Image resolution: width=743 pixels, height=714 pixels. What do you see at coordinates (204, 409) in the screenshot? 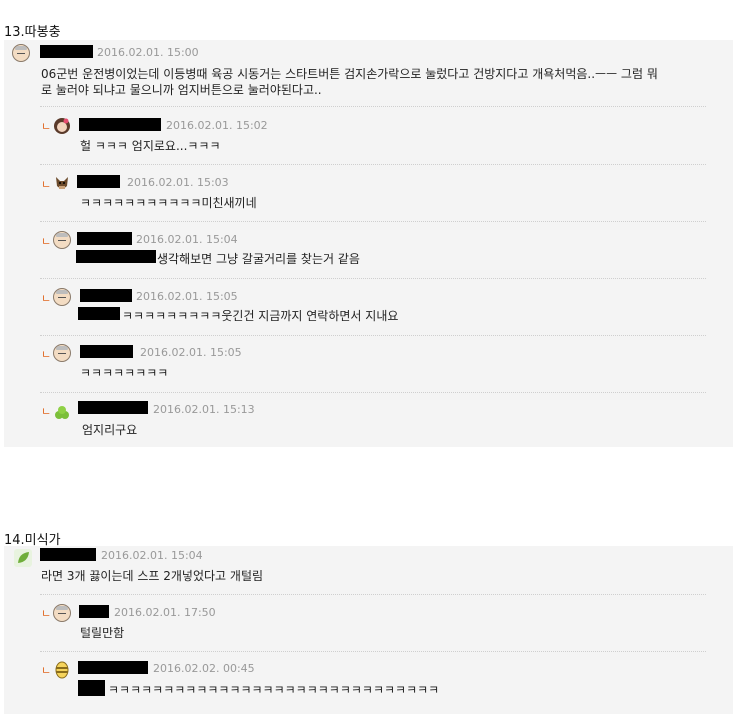
I see `comment-date: 2016.02.01. 15:13` at bounding box center [204, 409].